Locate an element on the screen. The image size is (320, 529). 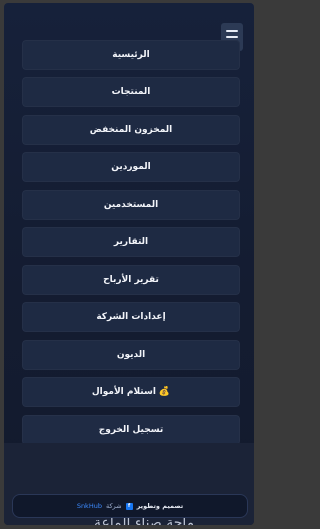
facebook-icon: f is located at coordinates (129, 506).